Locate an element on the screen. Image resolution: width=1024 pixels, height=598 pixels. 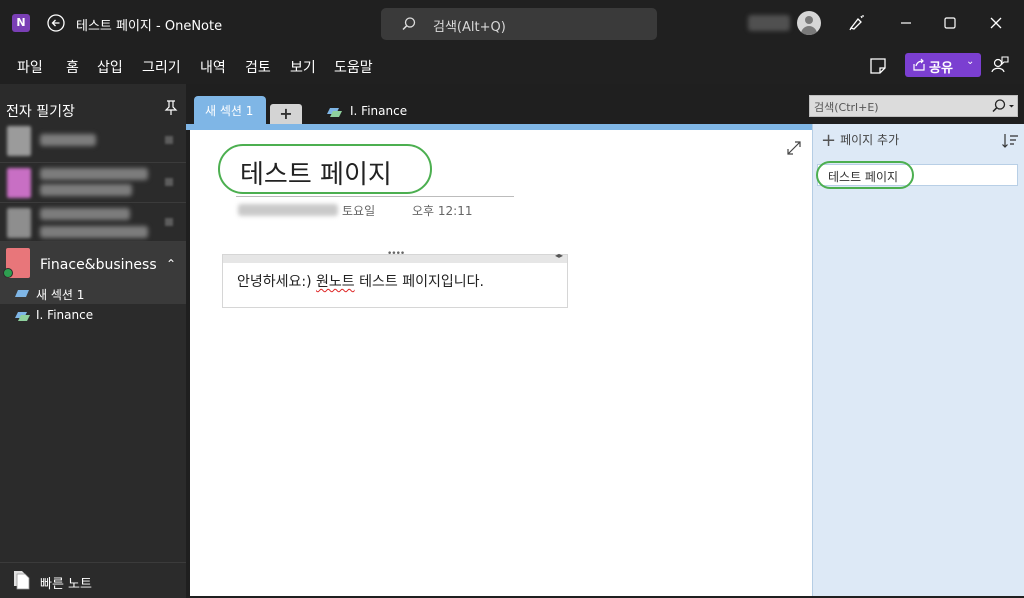
menu-home: 홈 is located at coordinates (72, 67).